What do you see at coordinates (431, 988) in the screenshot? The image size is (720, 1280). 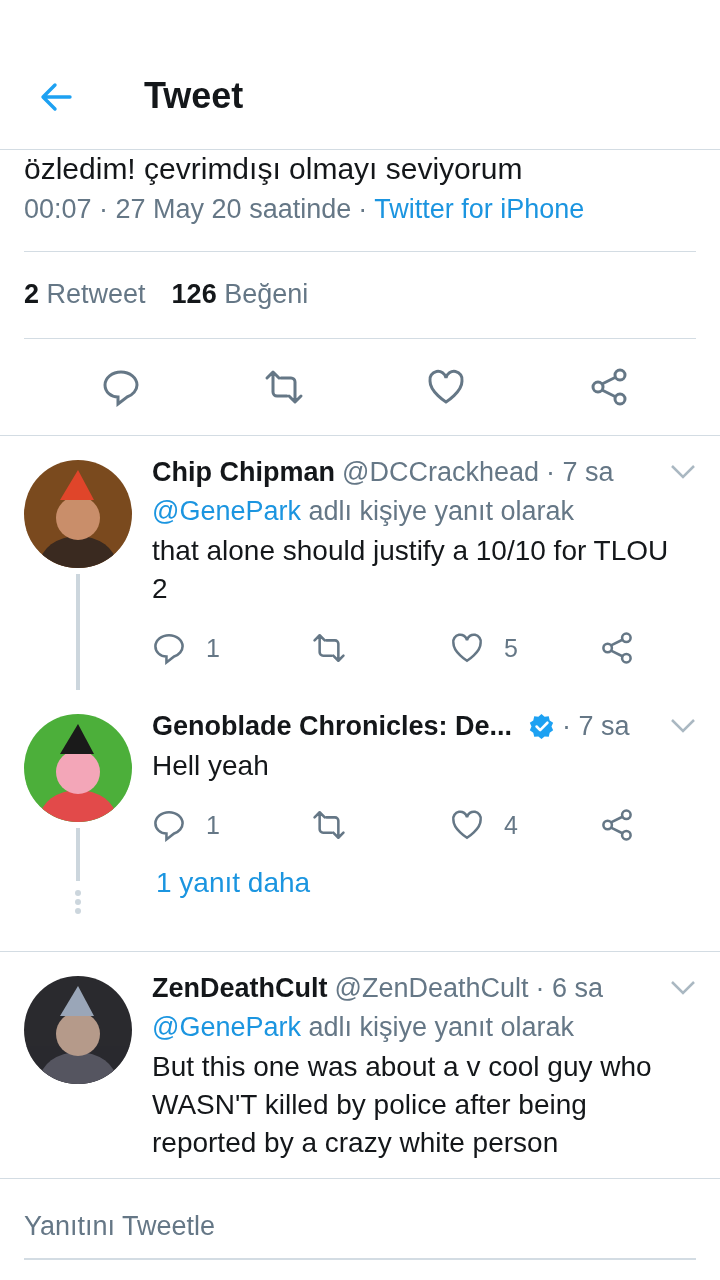 I see `user-handle: @ZenDeathCult` at bounding box center [431, 988].